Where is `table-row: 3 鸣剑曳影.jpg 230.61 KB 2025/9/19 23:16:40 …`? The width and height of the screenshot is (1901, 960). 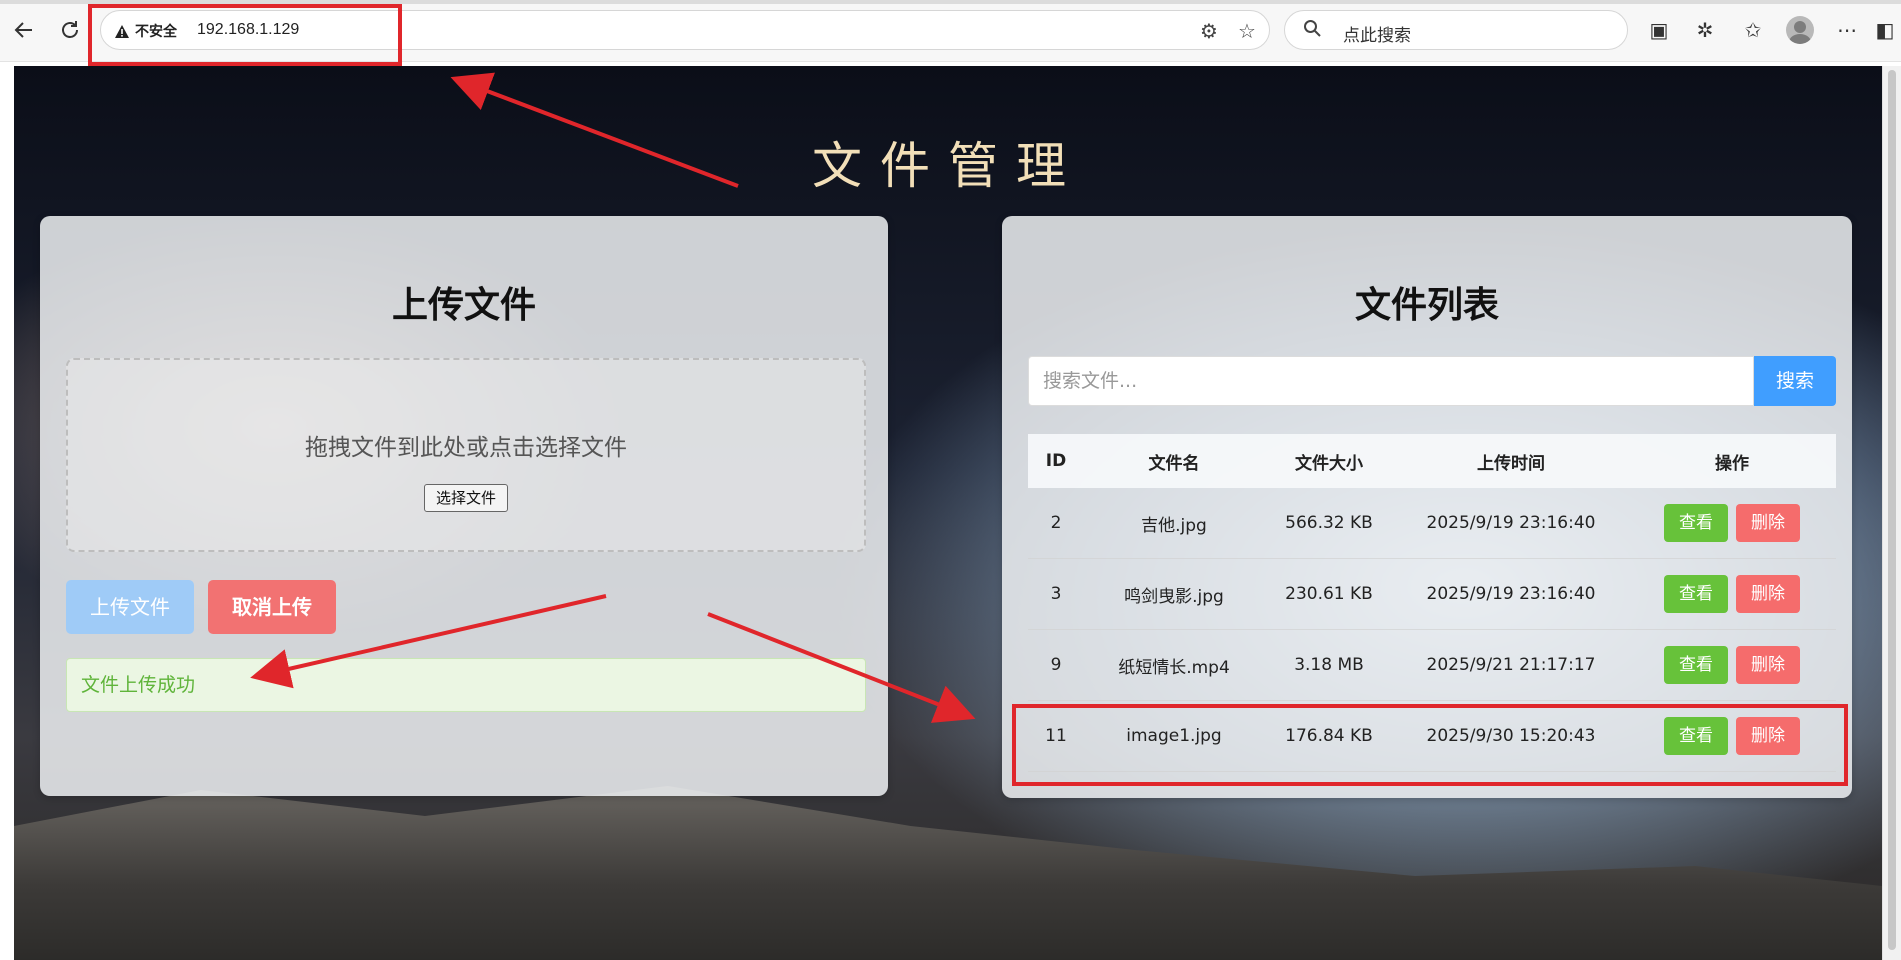
table-row: 3 鸣剑曳影.jpg 230.61 KB 2025/9/19 23:16:40 … is located at coordinates (1432, 594).